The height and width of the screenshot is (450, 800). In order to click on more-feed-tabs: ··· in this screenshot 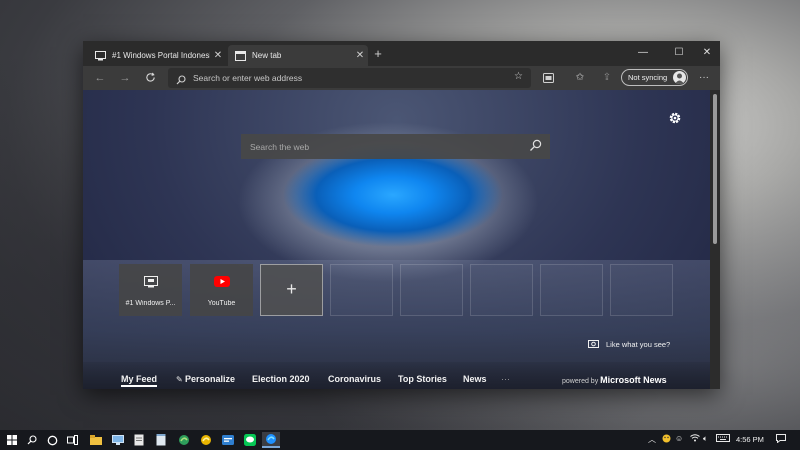, I will do `click(505, 379)`.